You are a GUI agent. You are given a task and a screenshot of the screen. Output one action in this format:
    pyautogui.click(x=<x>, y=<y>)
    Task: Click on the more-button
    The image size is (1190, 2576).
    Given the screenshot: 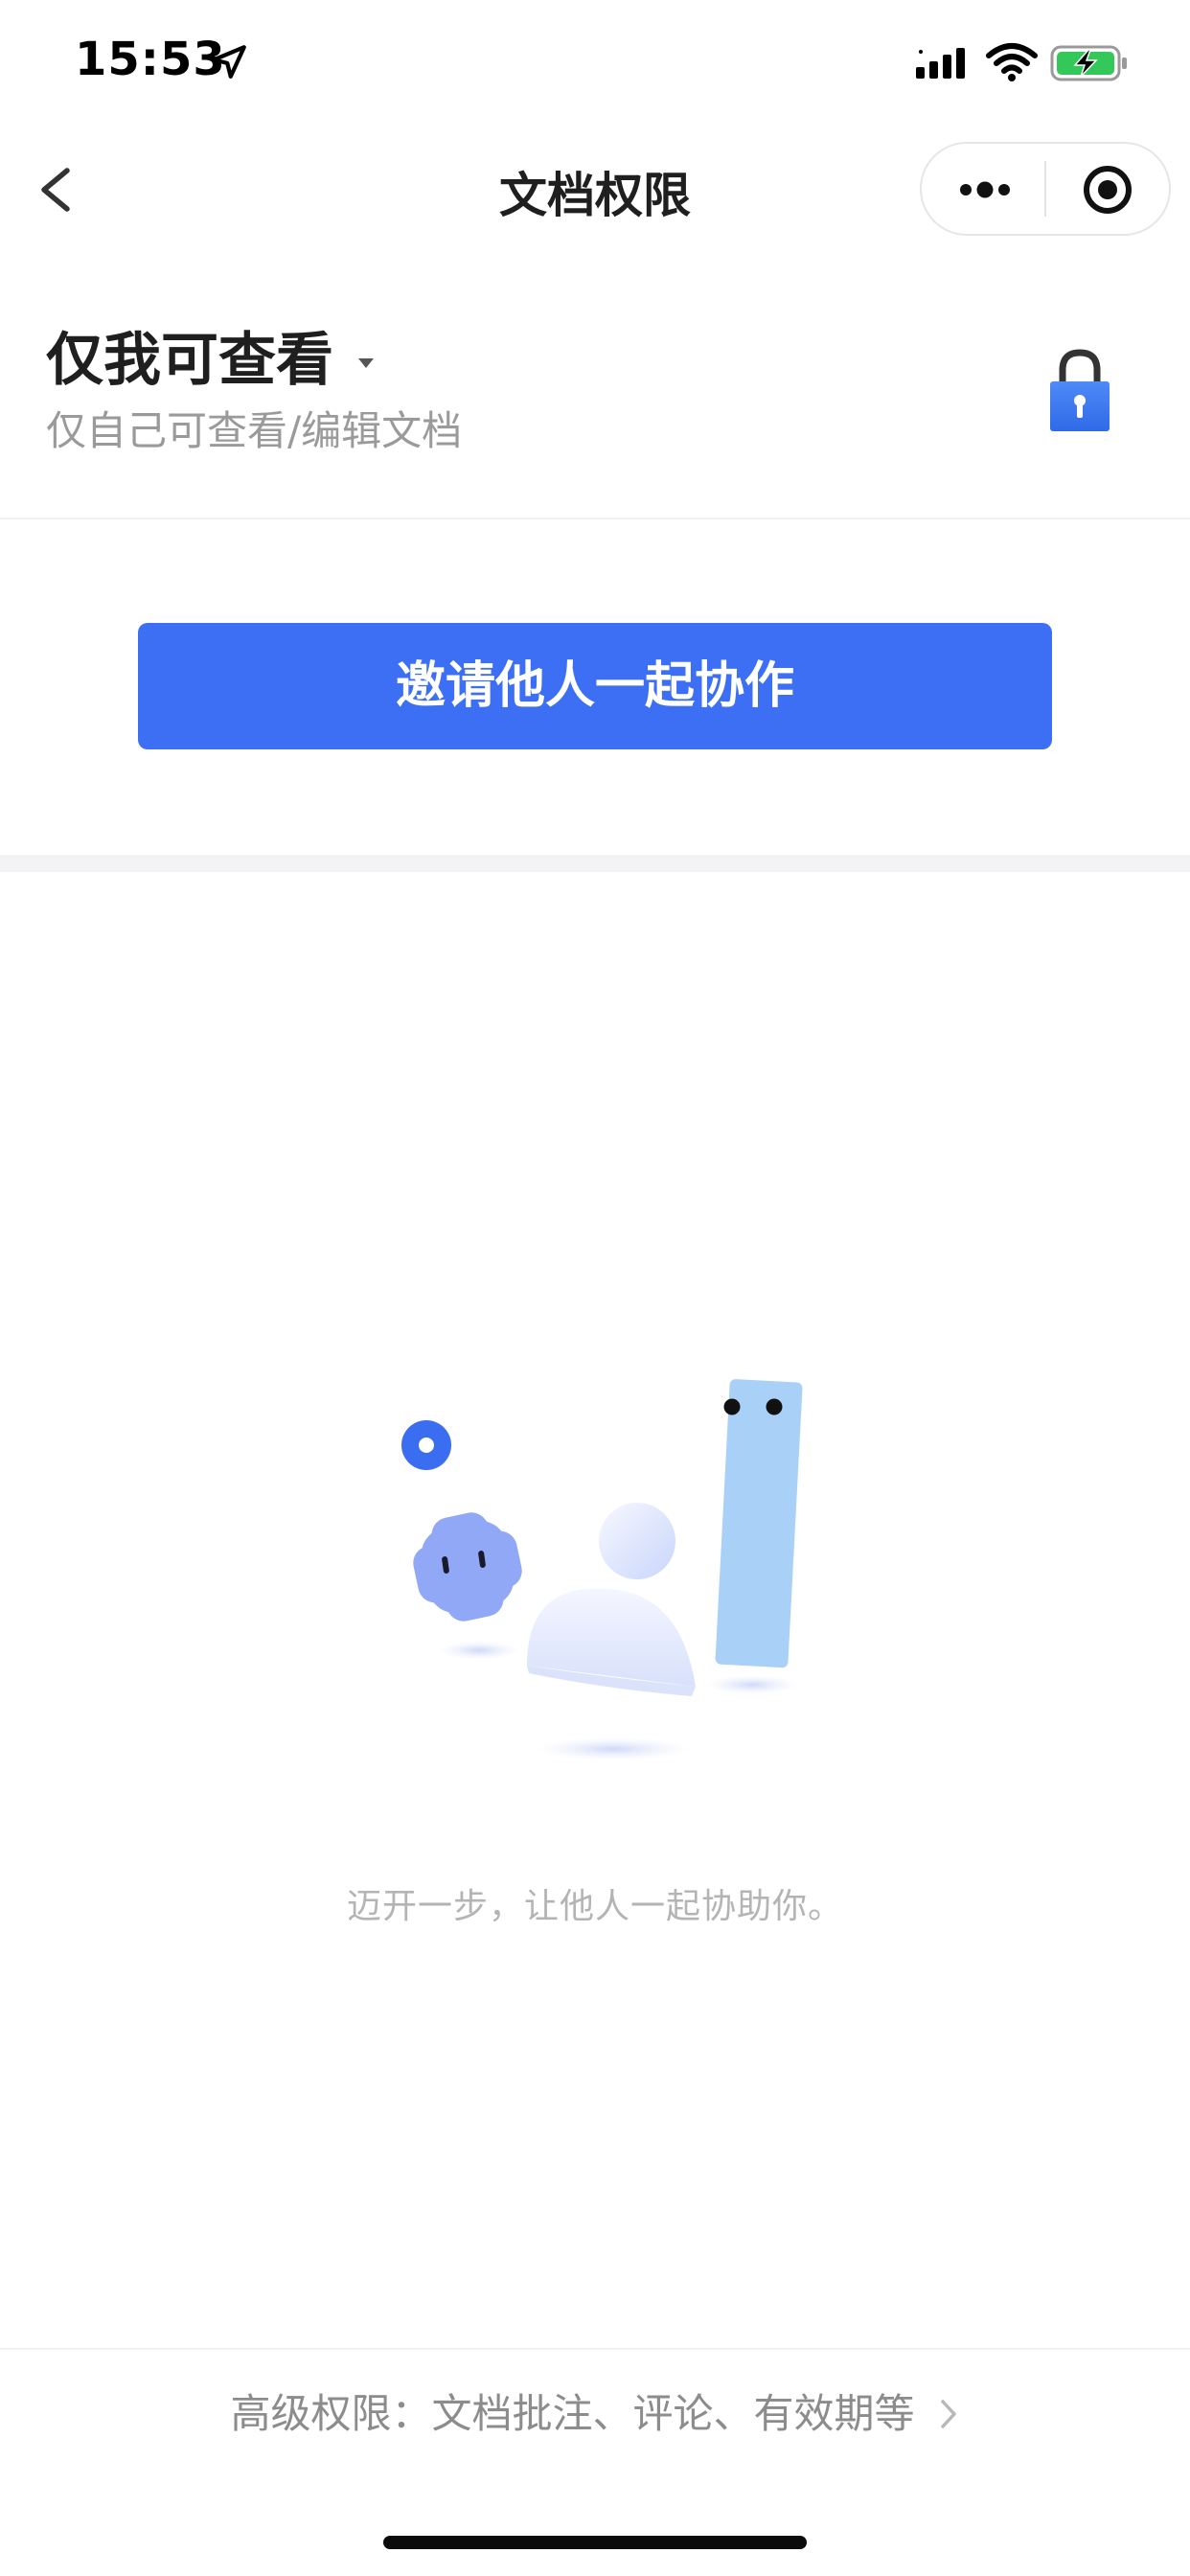 What is the action you would take?
    pyautogui.click(x=985, y=189)
    